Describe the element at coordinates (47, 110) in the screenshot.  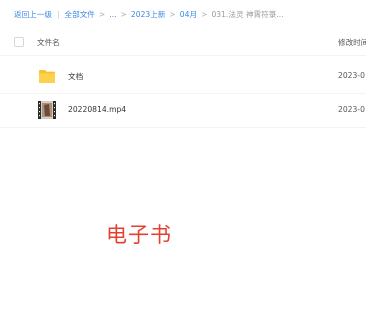
I see `video-thumbnail-icon` at that location.